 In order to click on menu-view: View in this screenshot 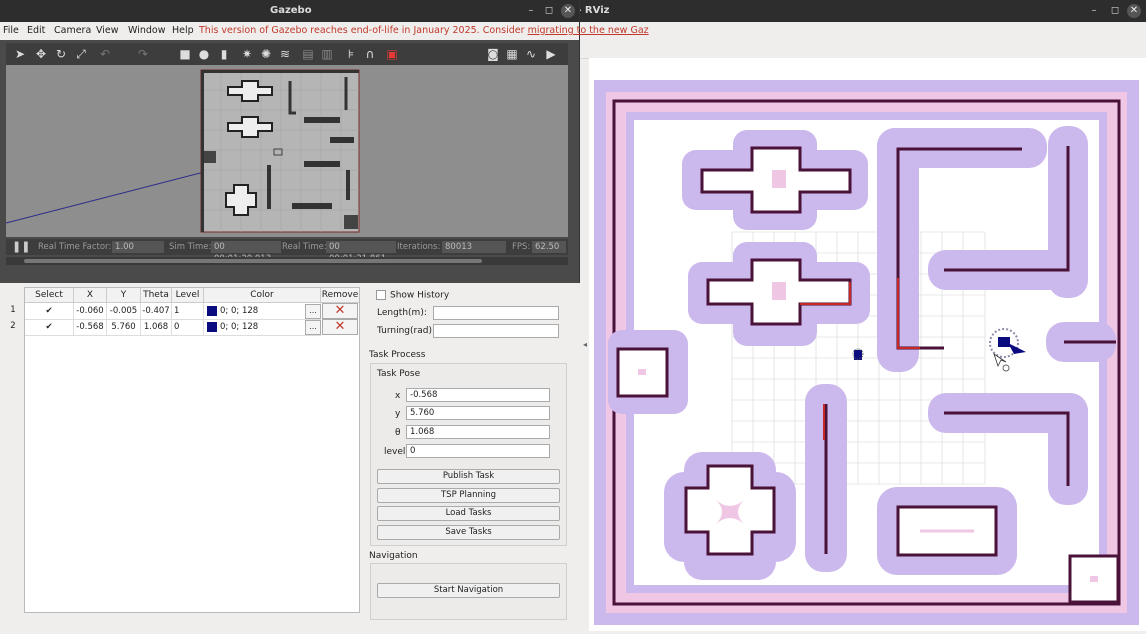, I will do `click(107, 30)`.